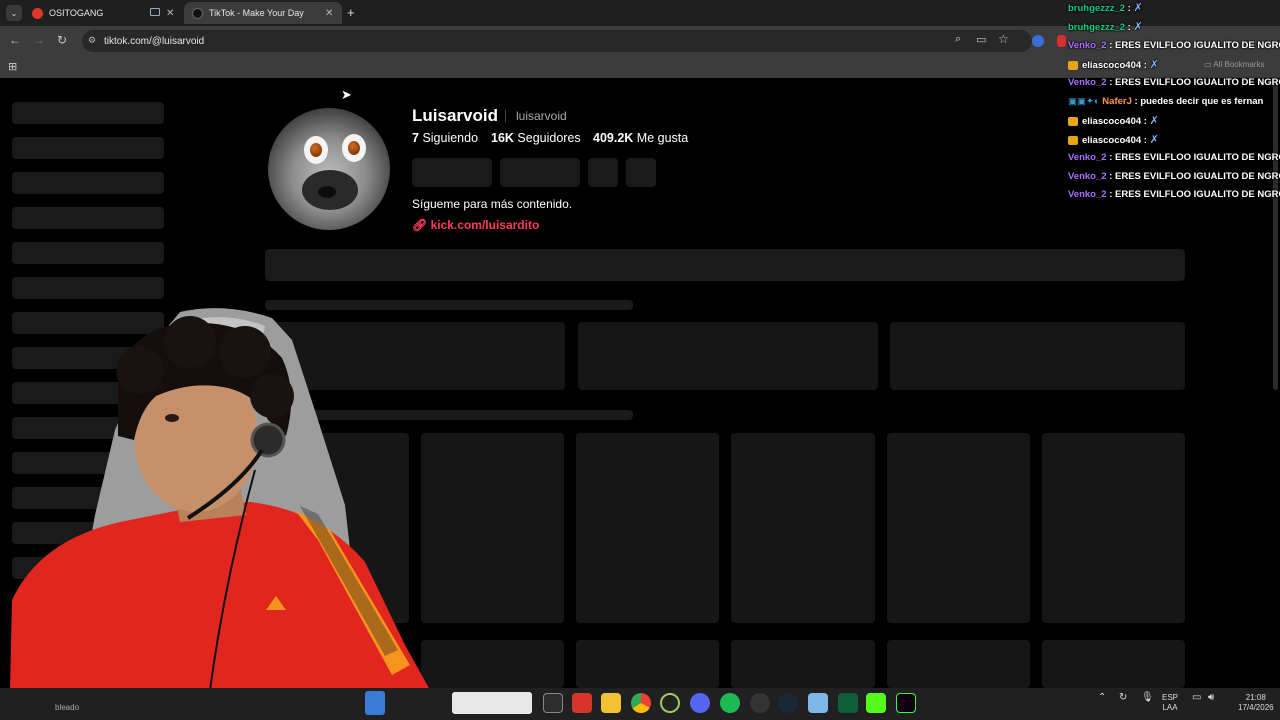  I want to click on followers-count: 16K, so click(502, 138).